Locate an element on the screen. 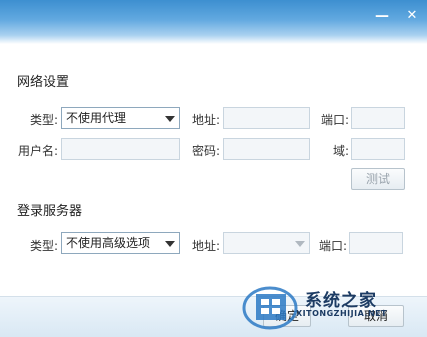 The height and width of the screenshot is (337, 427). login-address-select is located at coordinates (266, 243).